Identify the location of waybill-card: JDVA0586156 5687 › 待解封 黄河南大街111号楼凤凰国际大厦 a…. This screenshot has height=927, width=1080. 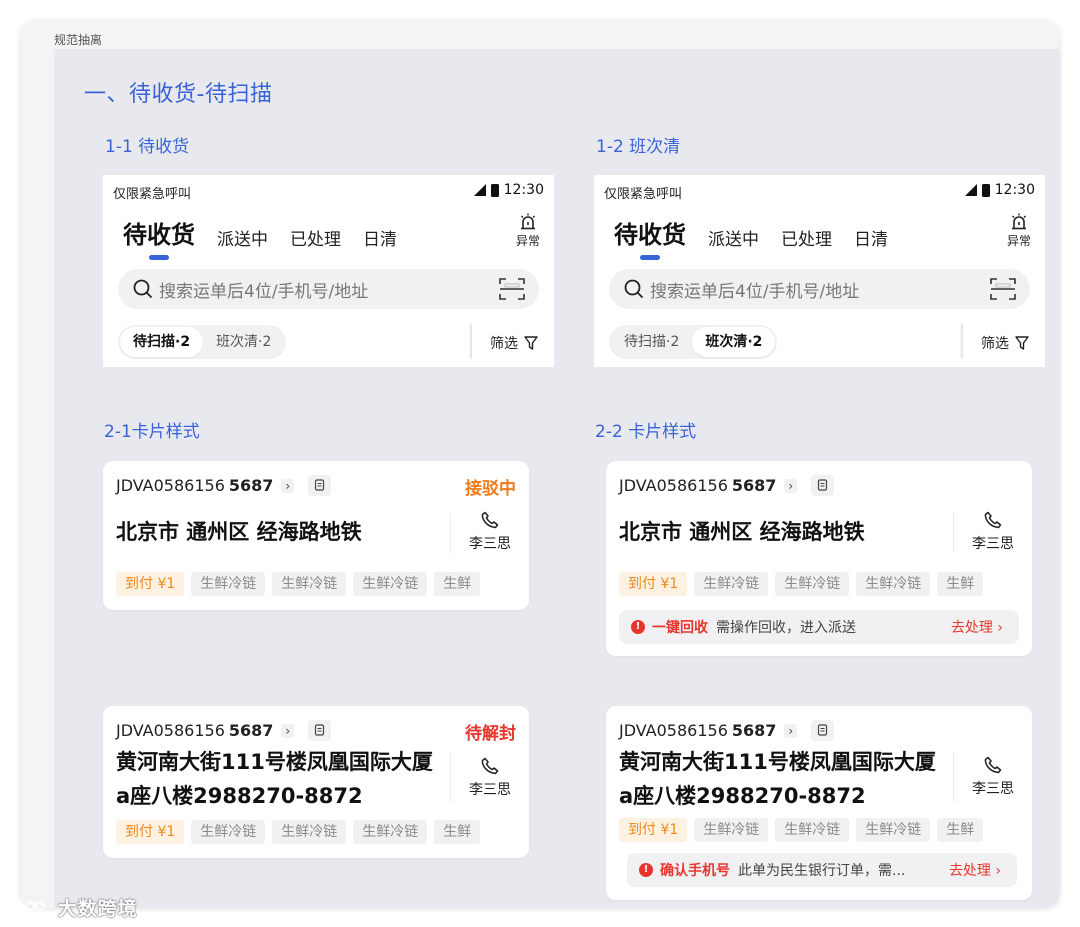
(316, 782).